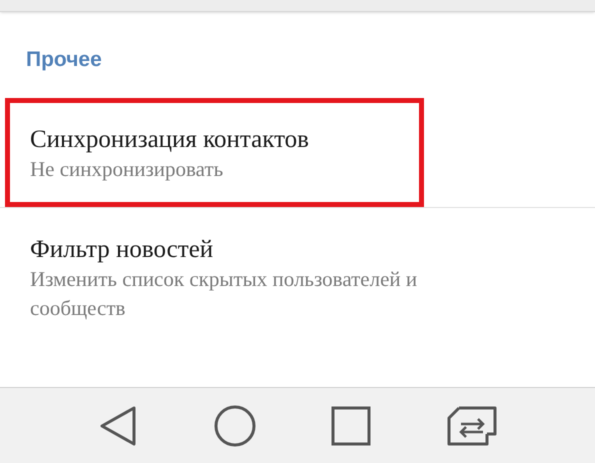  Describe the element at coordinates (122, 249) in the screenshot. I see `item-title: Фильтр новостей` at that location.